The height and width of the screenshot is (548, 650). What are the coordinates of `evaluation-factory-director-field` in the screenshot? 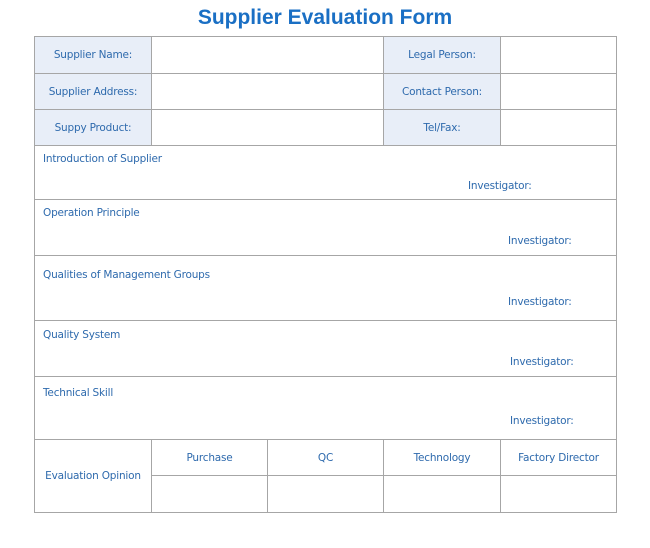 It's located at (558, 494).